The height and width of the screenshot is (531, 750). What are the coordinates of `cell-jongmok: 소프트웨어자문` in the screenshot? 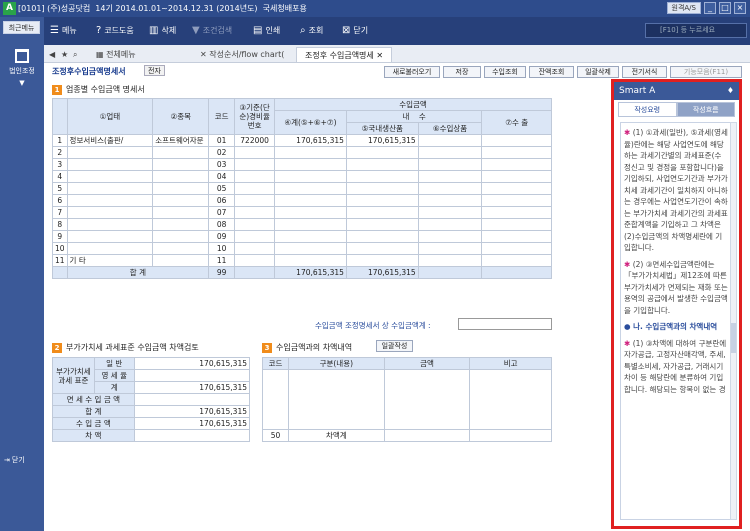 It's located at (181, 140).